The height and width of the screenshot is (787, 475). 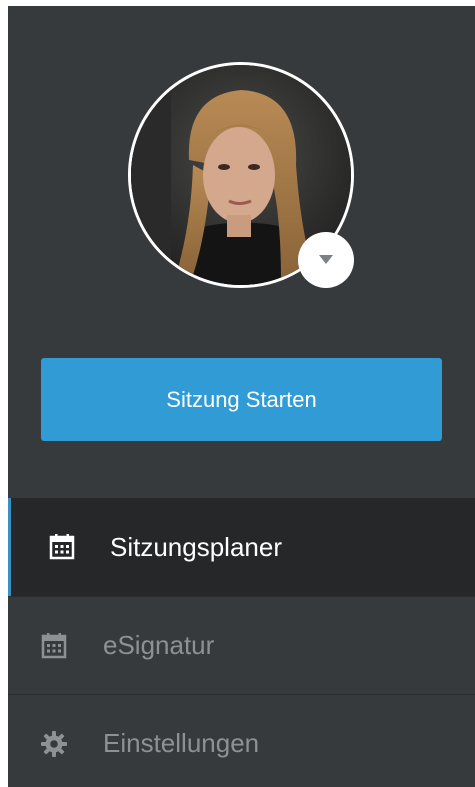 I want to click on start-session-button-label: Sitzung Starten, so click(x=241, y=399).